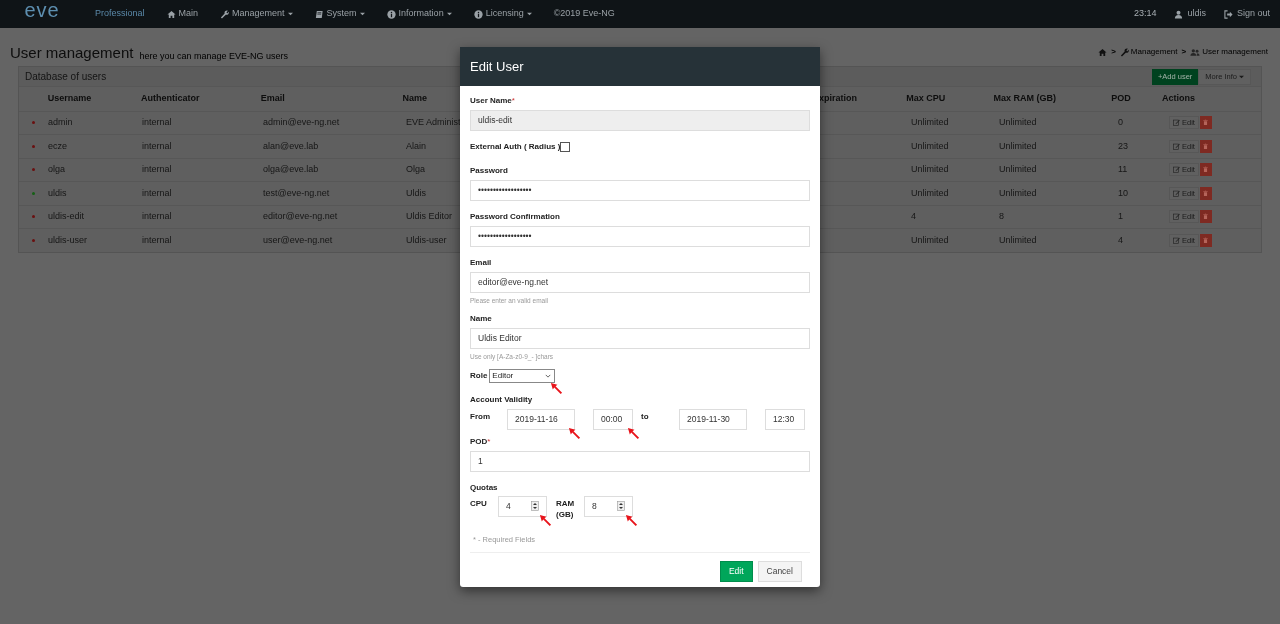  I want to click on table-cell-text: editor@eve-ng.net, so click(301, 216).